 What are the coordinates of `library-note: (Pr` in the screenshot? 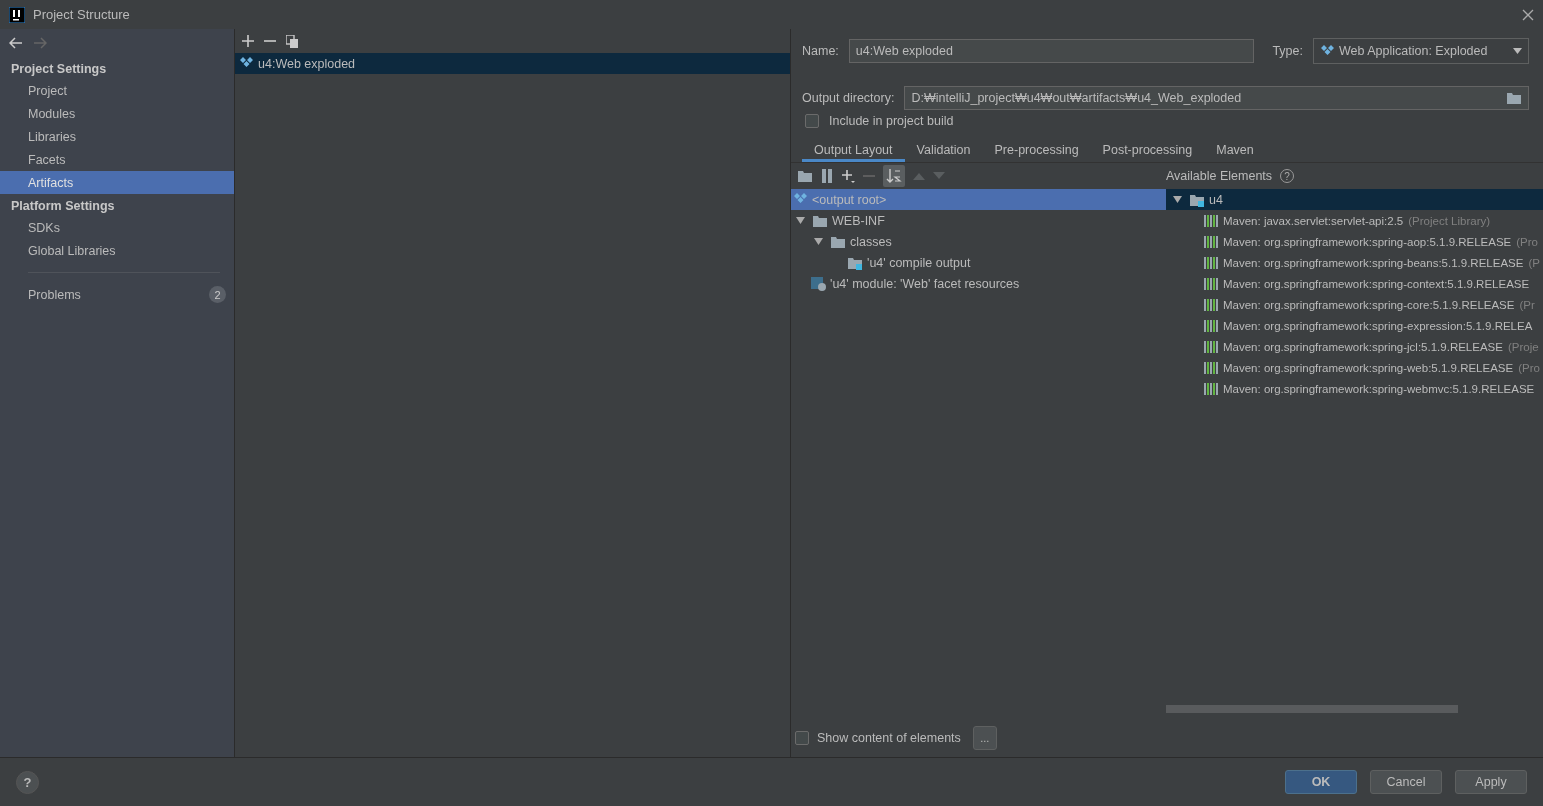 It's located at (1527, 304).